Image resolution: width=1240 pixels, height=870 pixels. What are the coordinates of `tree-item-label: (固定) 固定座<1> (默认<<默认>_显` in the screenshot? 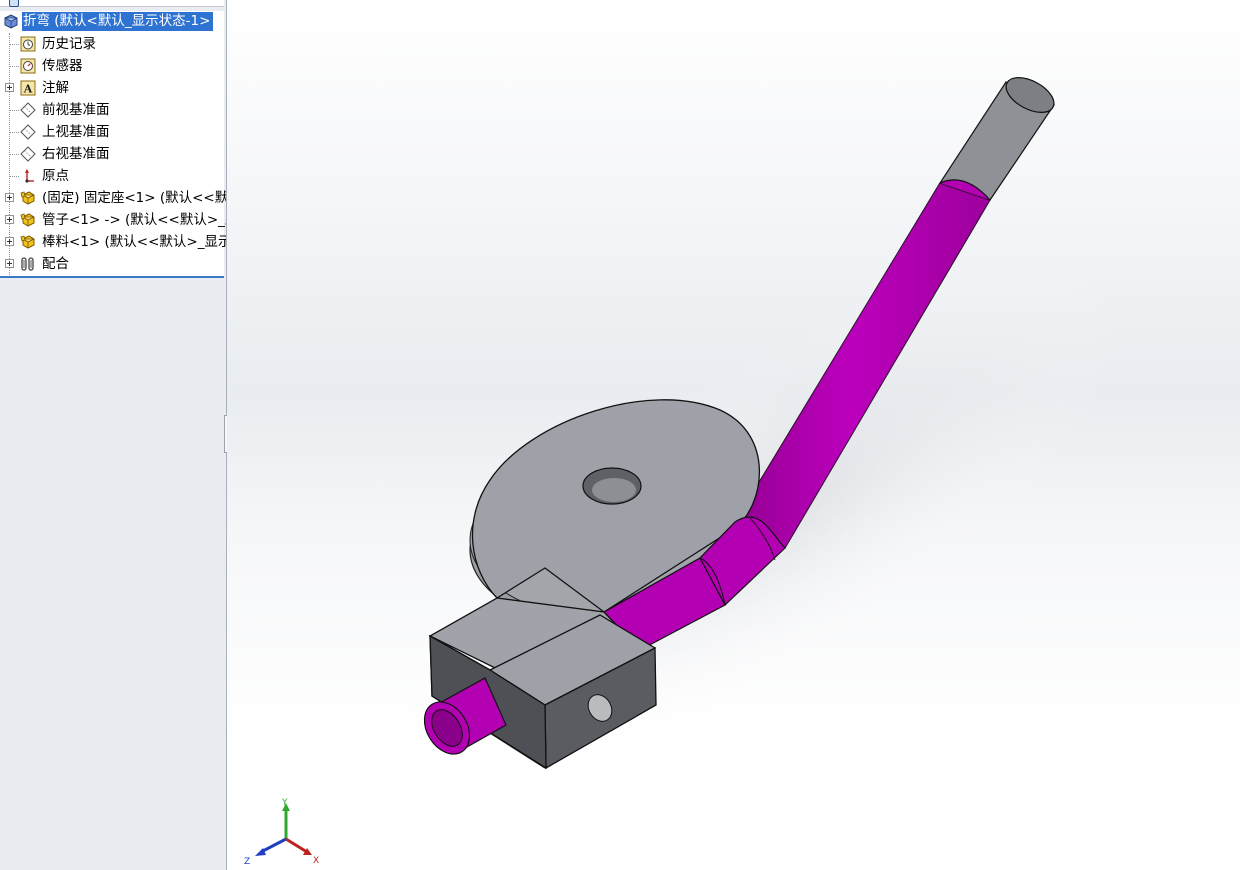 It's located at (134, 198).